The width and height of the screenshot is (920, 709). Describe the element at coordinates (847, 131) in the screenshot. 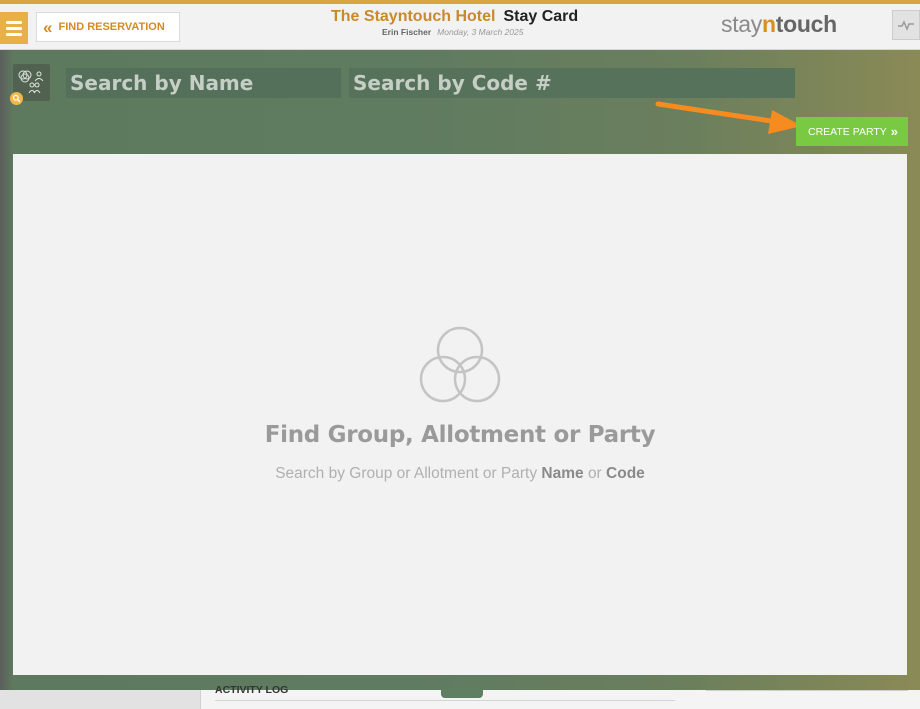

I see `create-party-label: CREATE PARTY` at that location.